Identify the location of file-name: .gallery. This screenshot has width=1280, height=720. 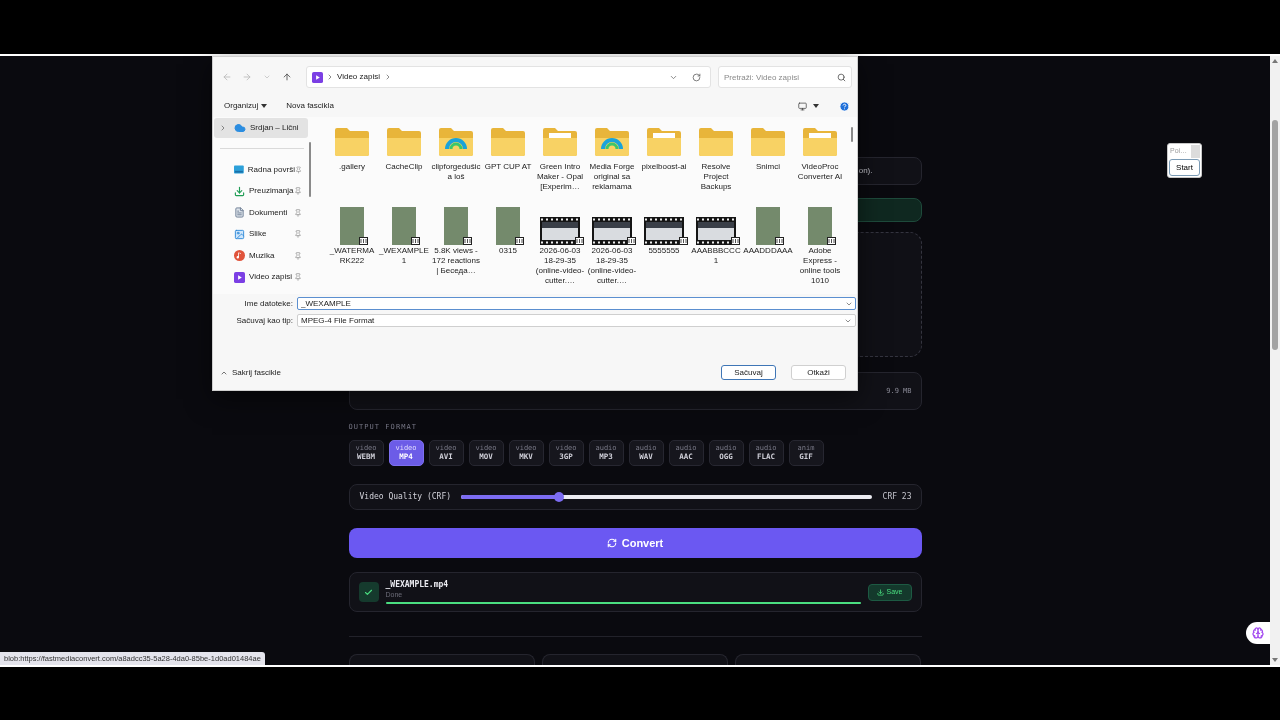
(352, 167).